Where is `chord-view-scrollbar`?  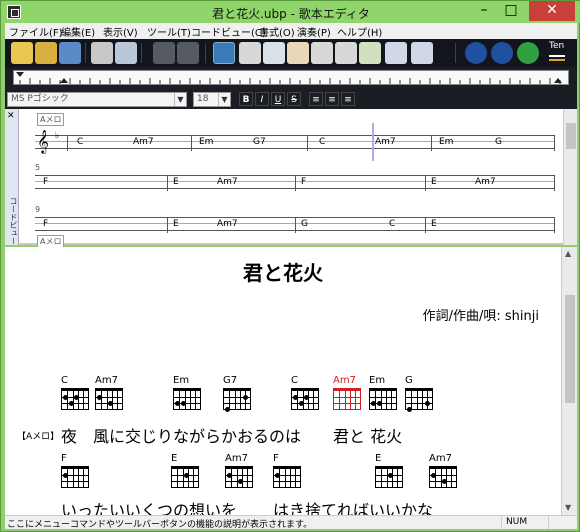 chord-view-scrollbar is located at coordinates (570, 177).